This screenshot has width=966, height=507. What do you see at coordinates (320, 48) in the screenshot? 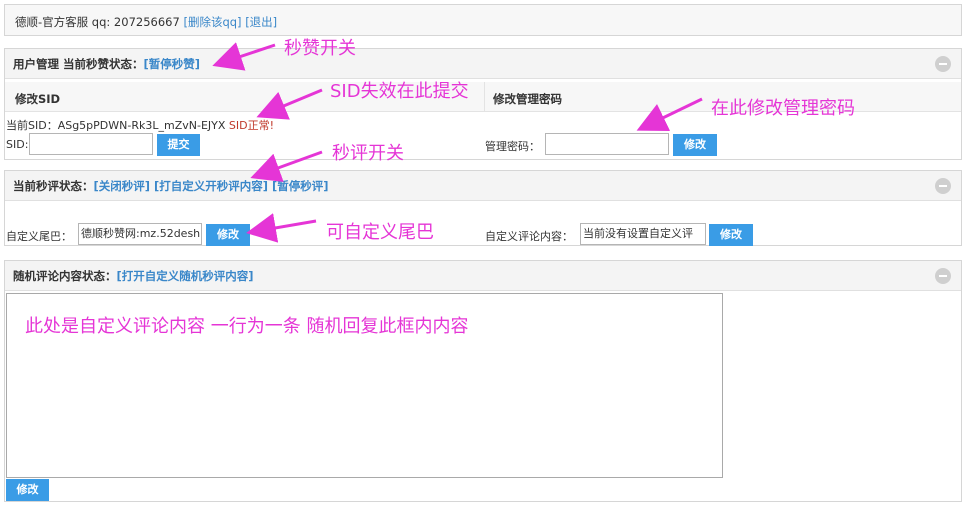
I see `annotation-like-switch: 秒赞开关` at bounding box center [320, 48].